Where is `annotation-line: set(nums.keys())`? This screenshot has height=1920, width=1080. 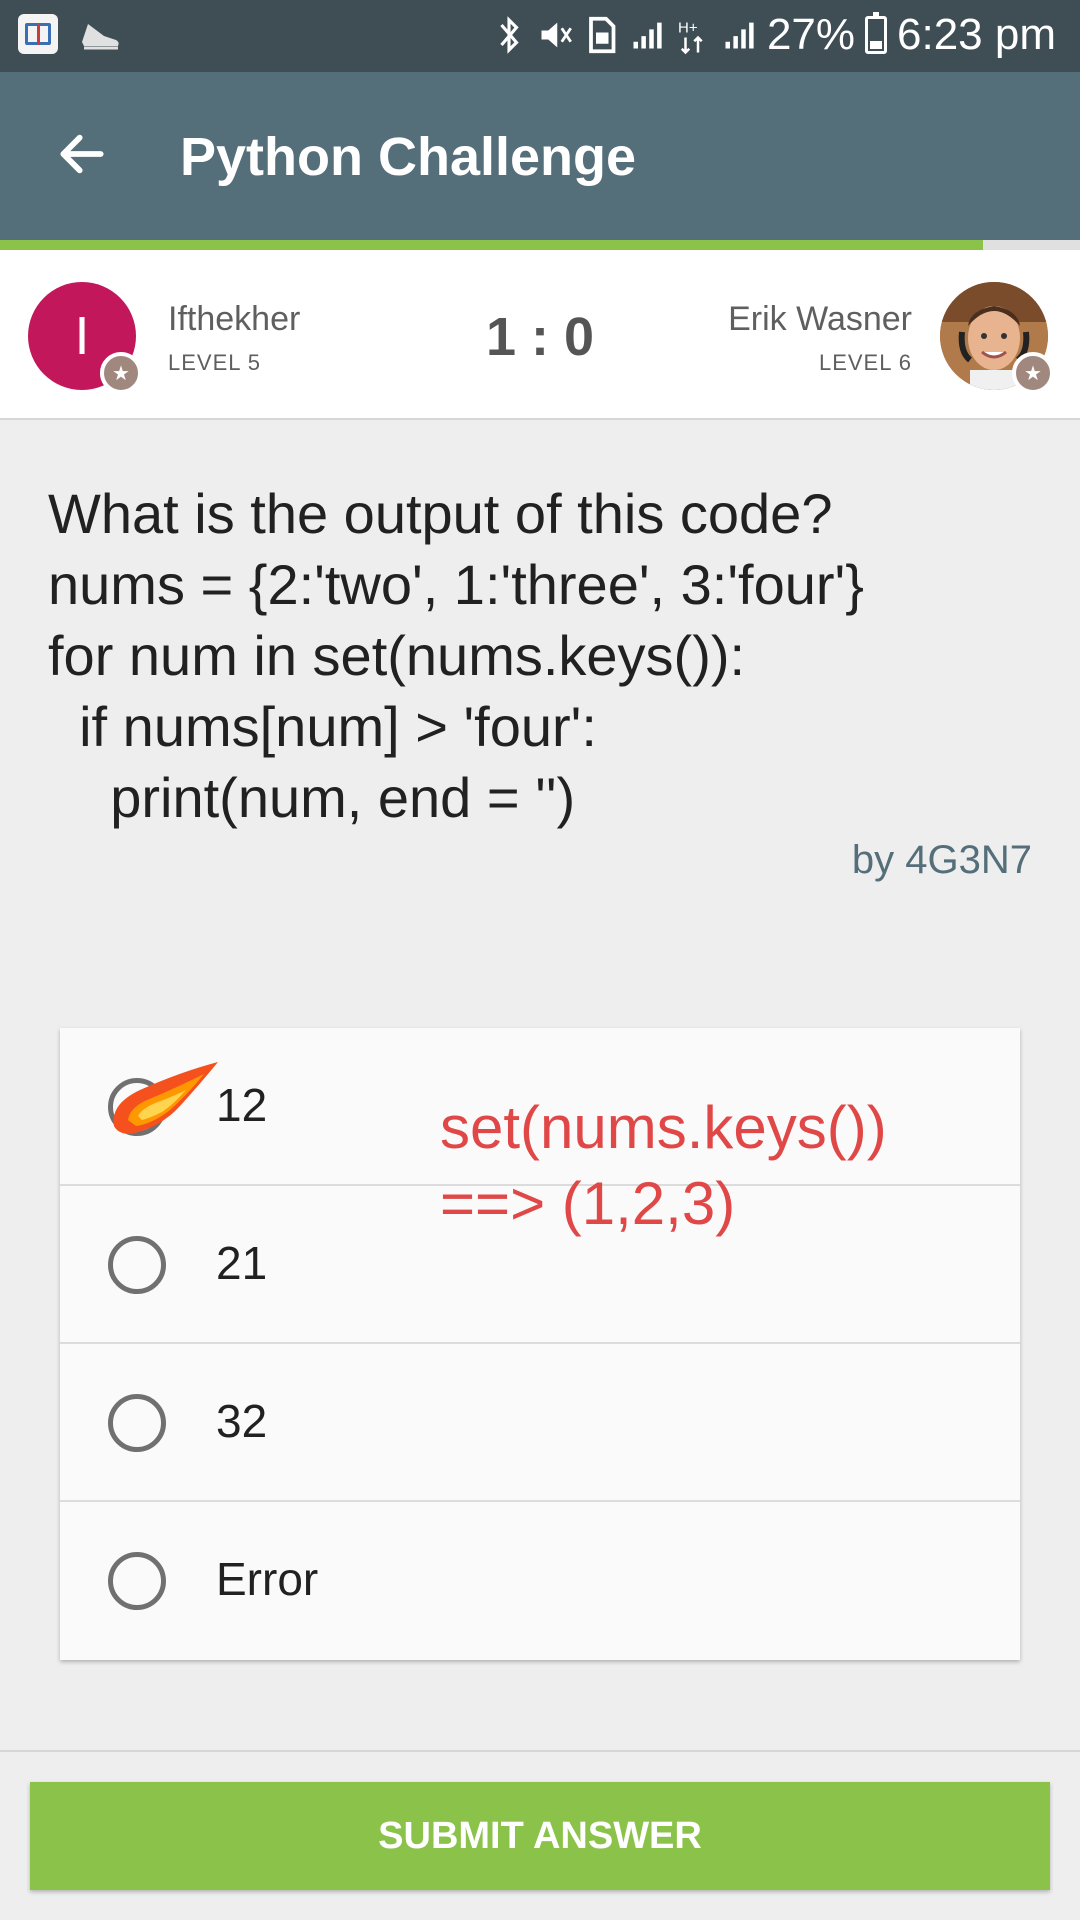
annotation-line: set(nums.keys()) is located at coordinates (663, 1127).